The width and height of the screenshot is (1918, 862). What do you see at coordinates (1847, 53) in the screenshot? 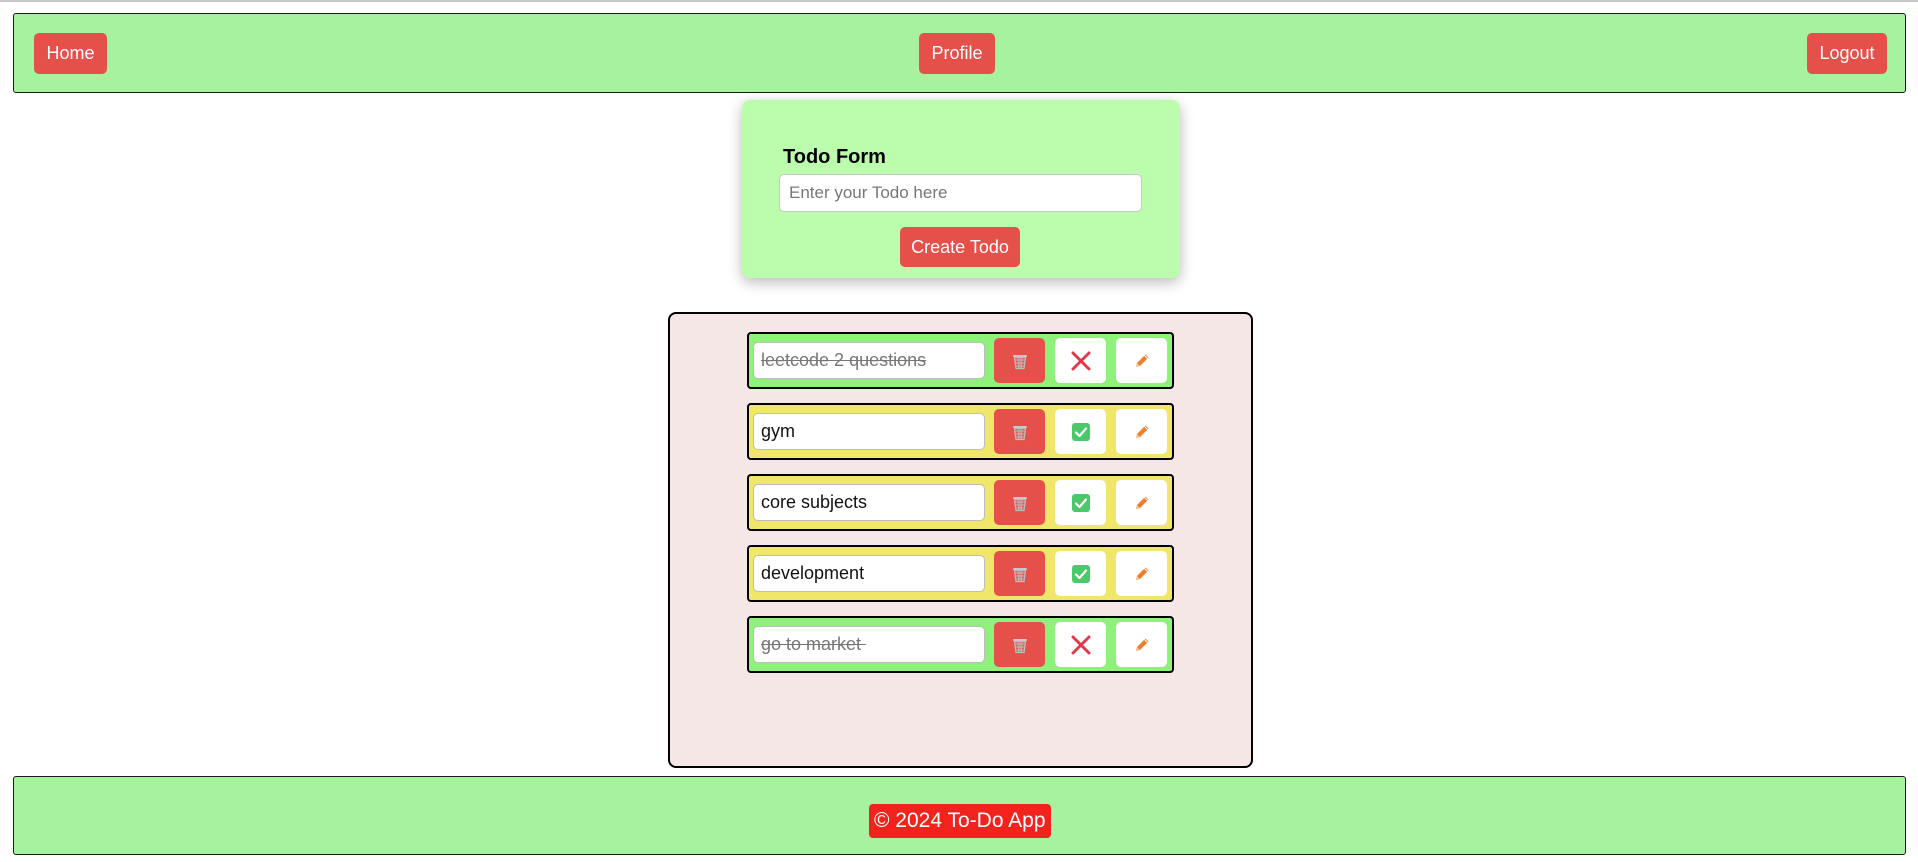
I see `logout-button: Logout` at bounding box center [1847, 53].